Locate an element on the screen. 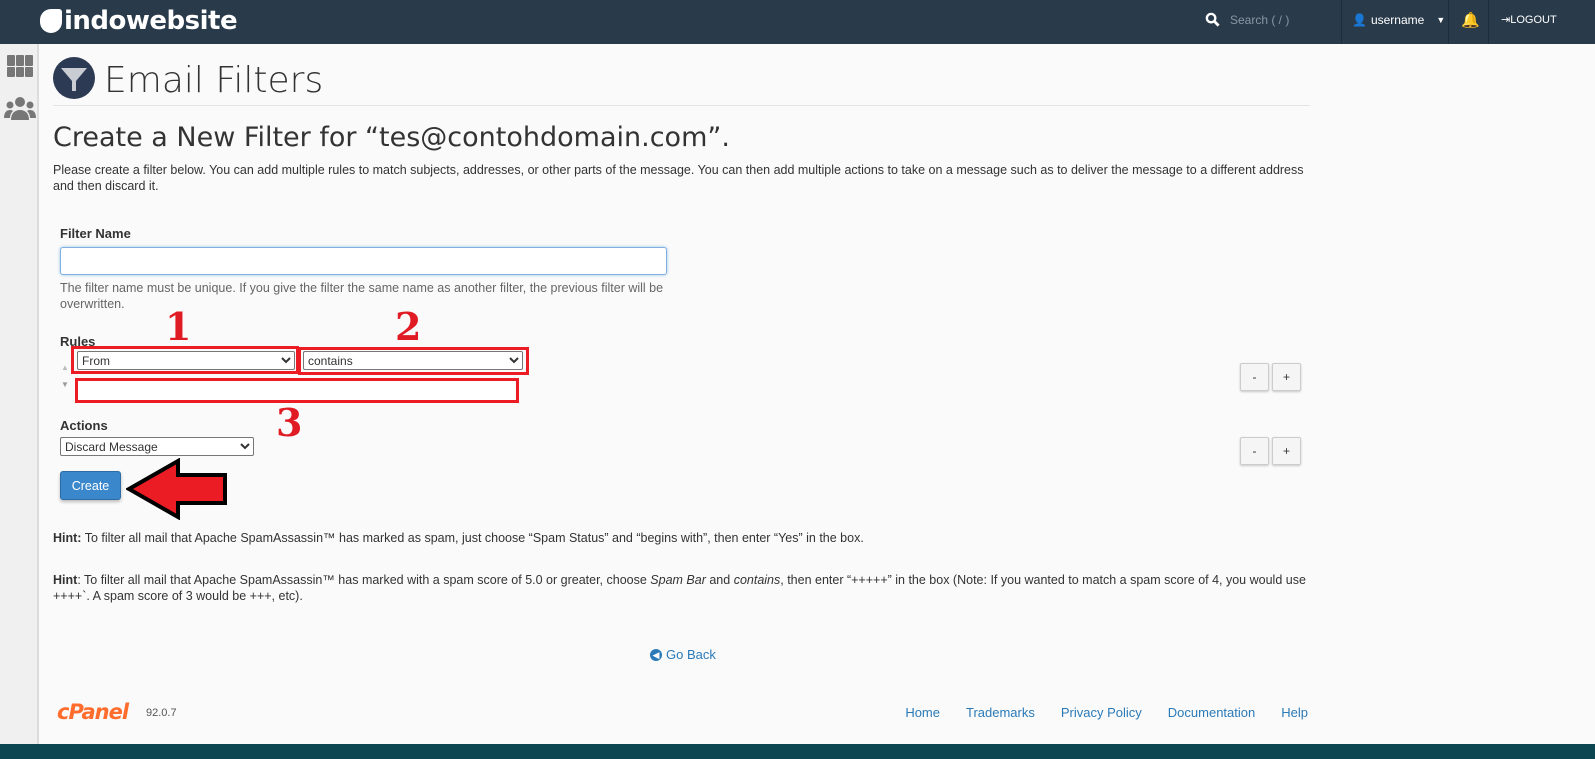 The height and width of the screenshot is (759, 1595). actions-label: Actions is located at coordinates (84, 425).